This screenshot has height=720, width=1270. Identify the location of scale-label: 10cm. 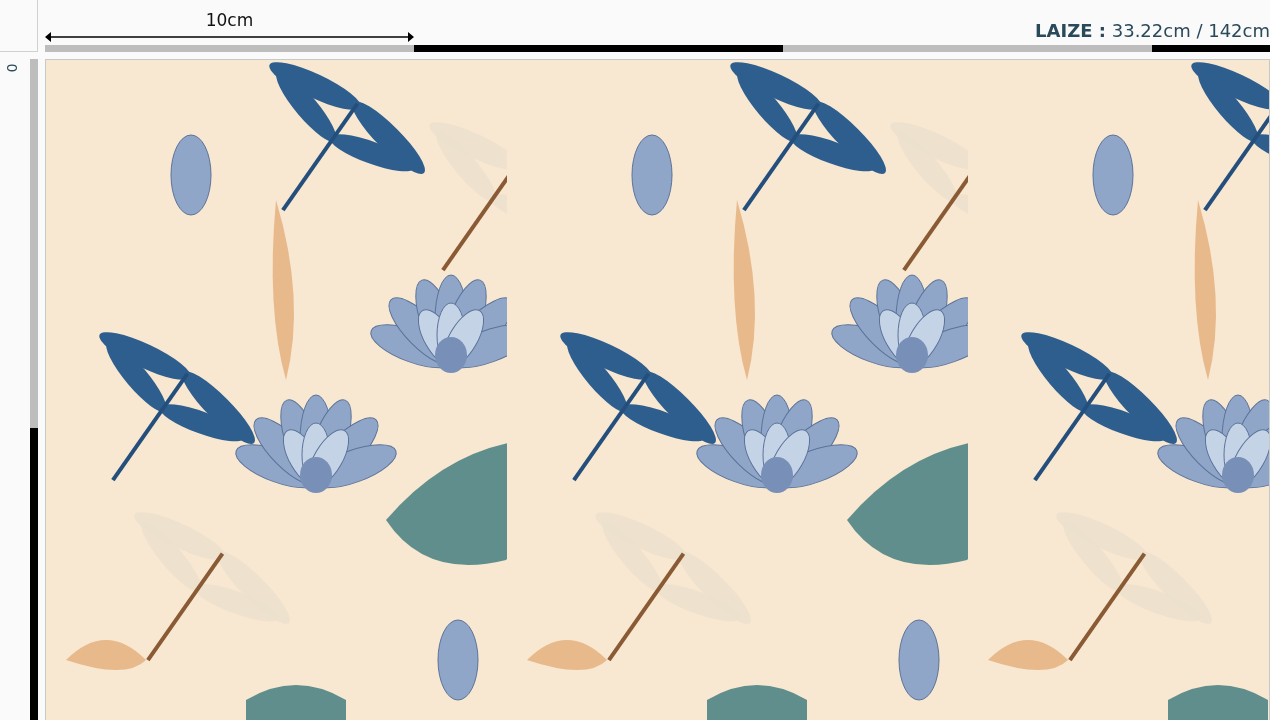
(229, 20).